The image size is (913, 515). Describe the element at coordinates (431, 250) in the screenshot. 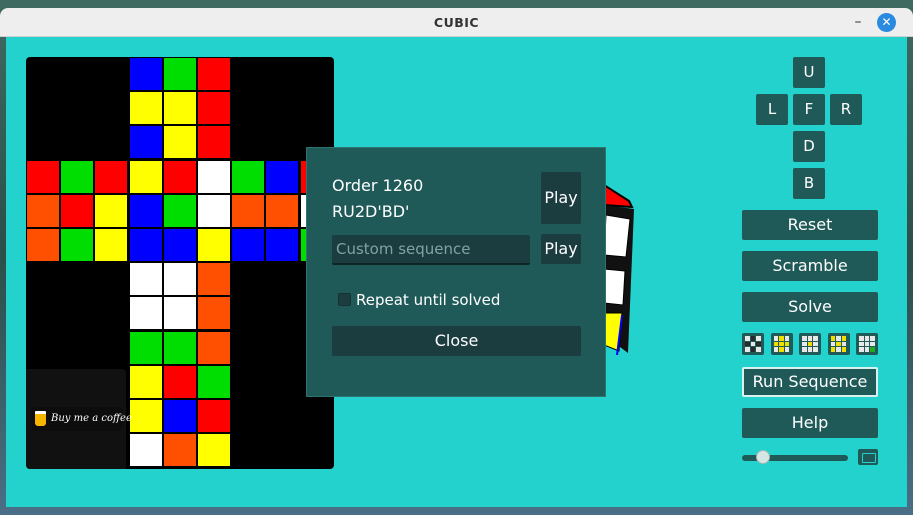

I see `custom-sequence-input: Custom sequence` at that location.